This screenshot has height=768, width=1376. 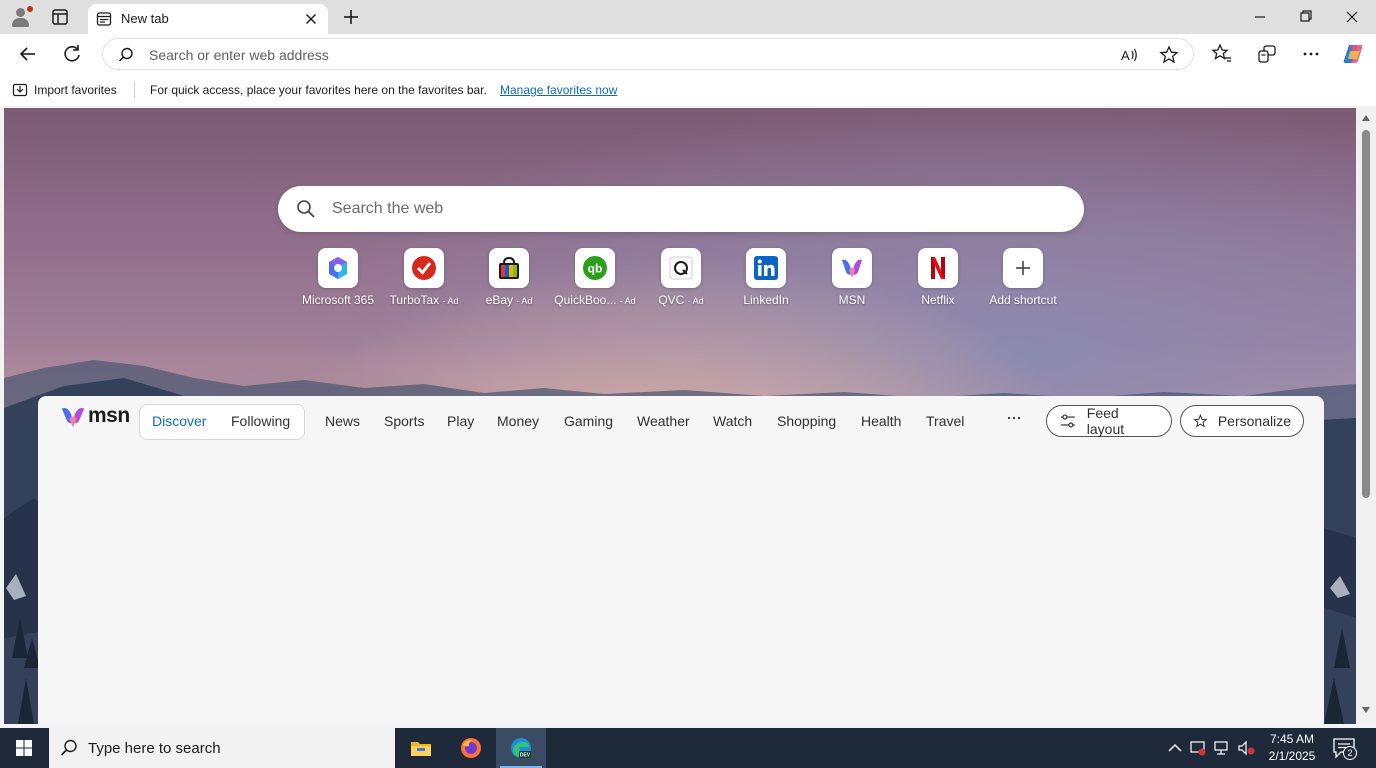 I want to click on system-clock: 7:45 AM 2/1/2025, so click(x=1292, y=748).